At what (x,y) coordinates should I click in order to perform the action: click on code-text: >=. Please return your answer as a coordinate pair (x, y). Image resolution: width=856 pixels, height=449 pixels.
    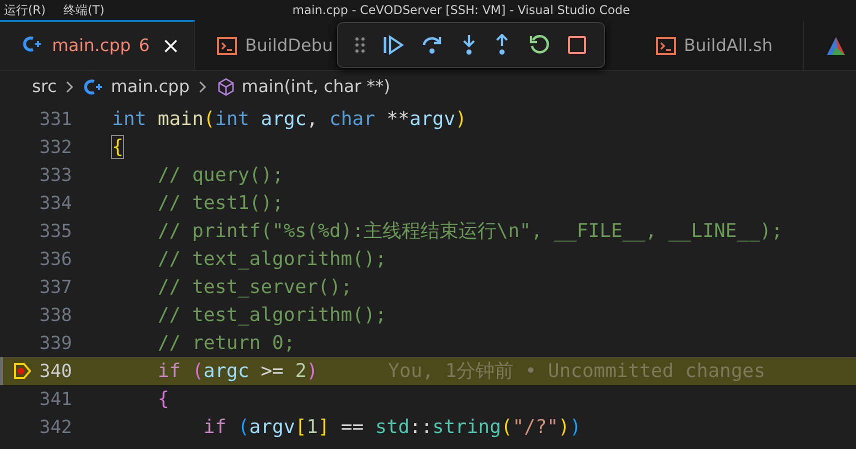
    Looking at the image, I should click on (272, 371).